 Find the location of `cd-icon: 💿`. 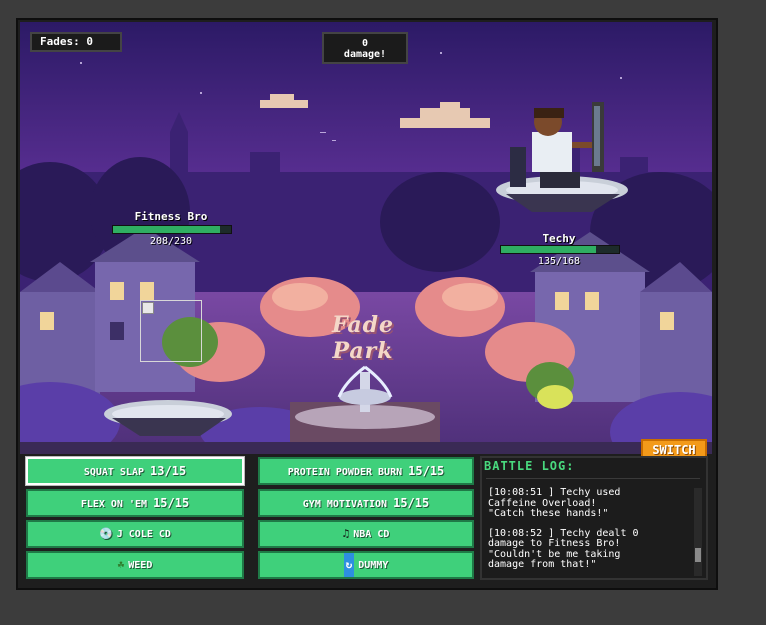

cd-icon: 💿 is located at coordinates (106, 533).